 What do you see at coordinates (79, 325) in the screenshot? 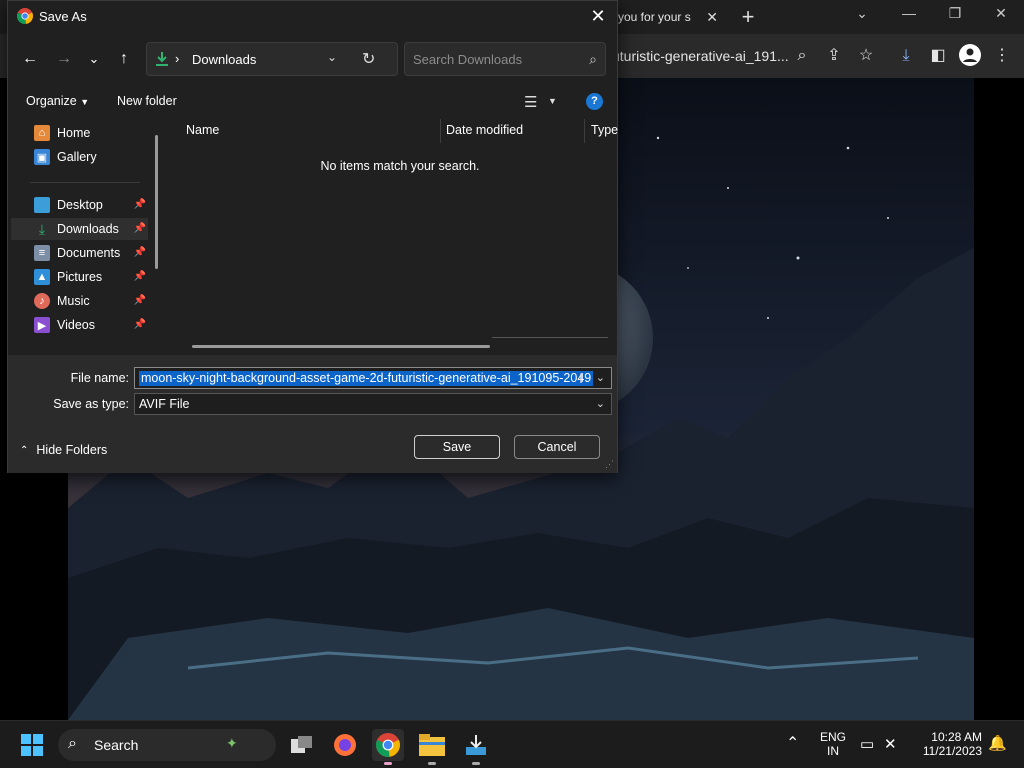
I see `sidebar-item-videos: ▶ Videos 📌` at bounding box center [79, 325].